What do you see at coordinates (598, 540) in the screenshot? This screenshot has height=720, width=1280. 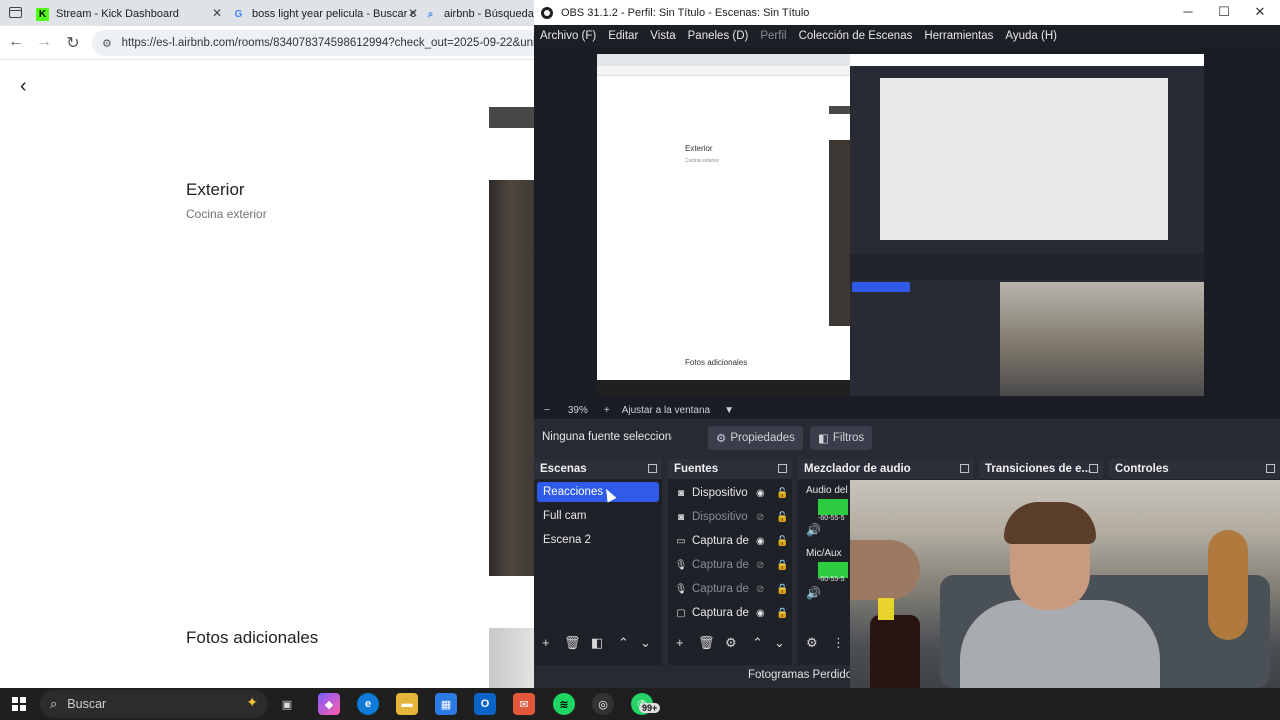 I see `scene-item-escena-2: Escena 2` at bounding box center [598, 540].